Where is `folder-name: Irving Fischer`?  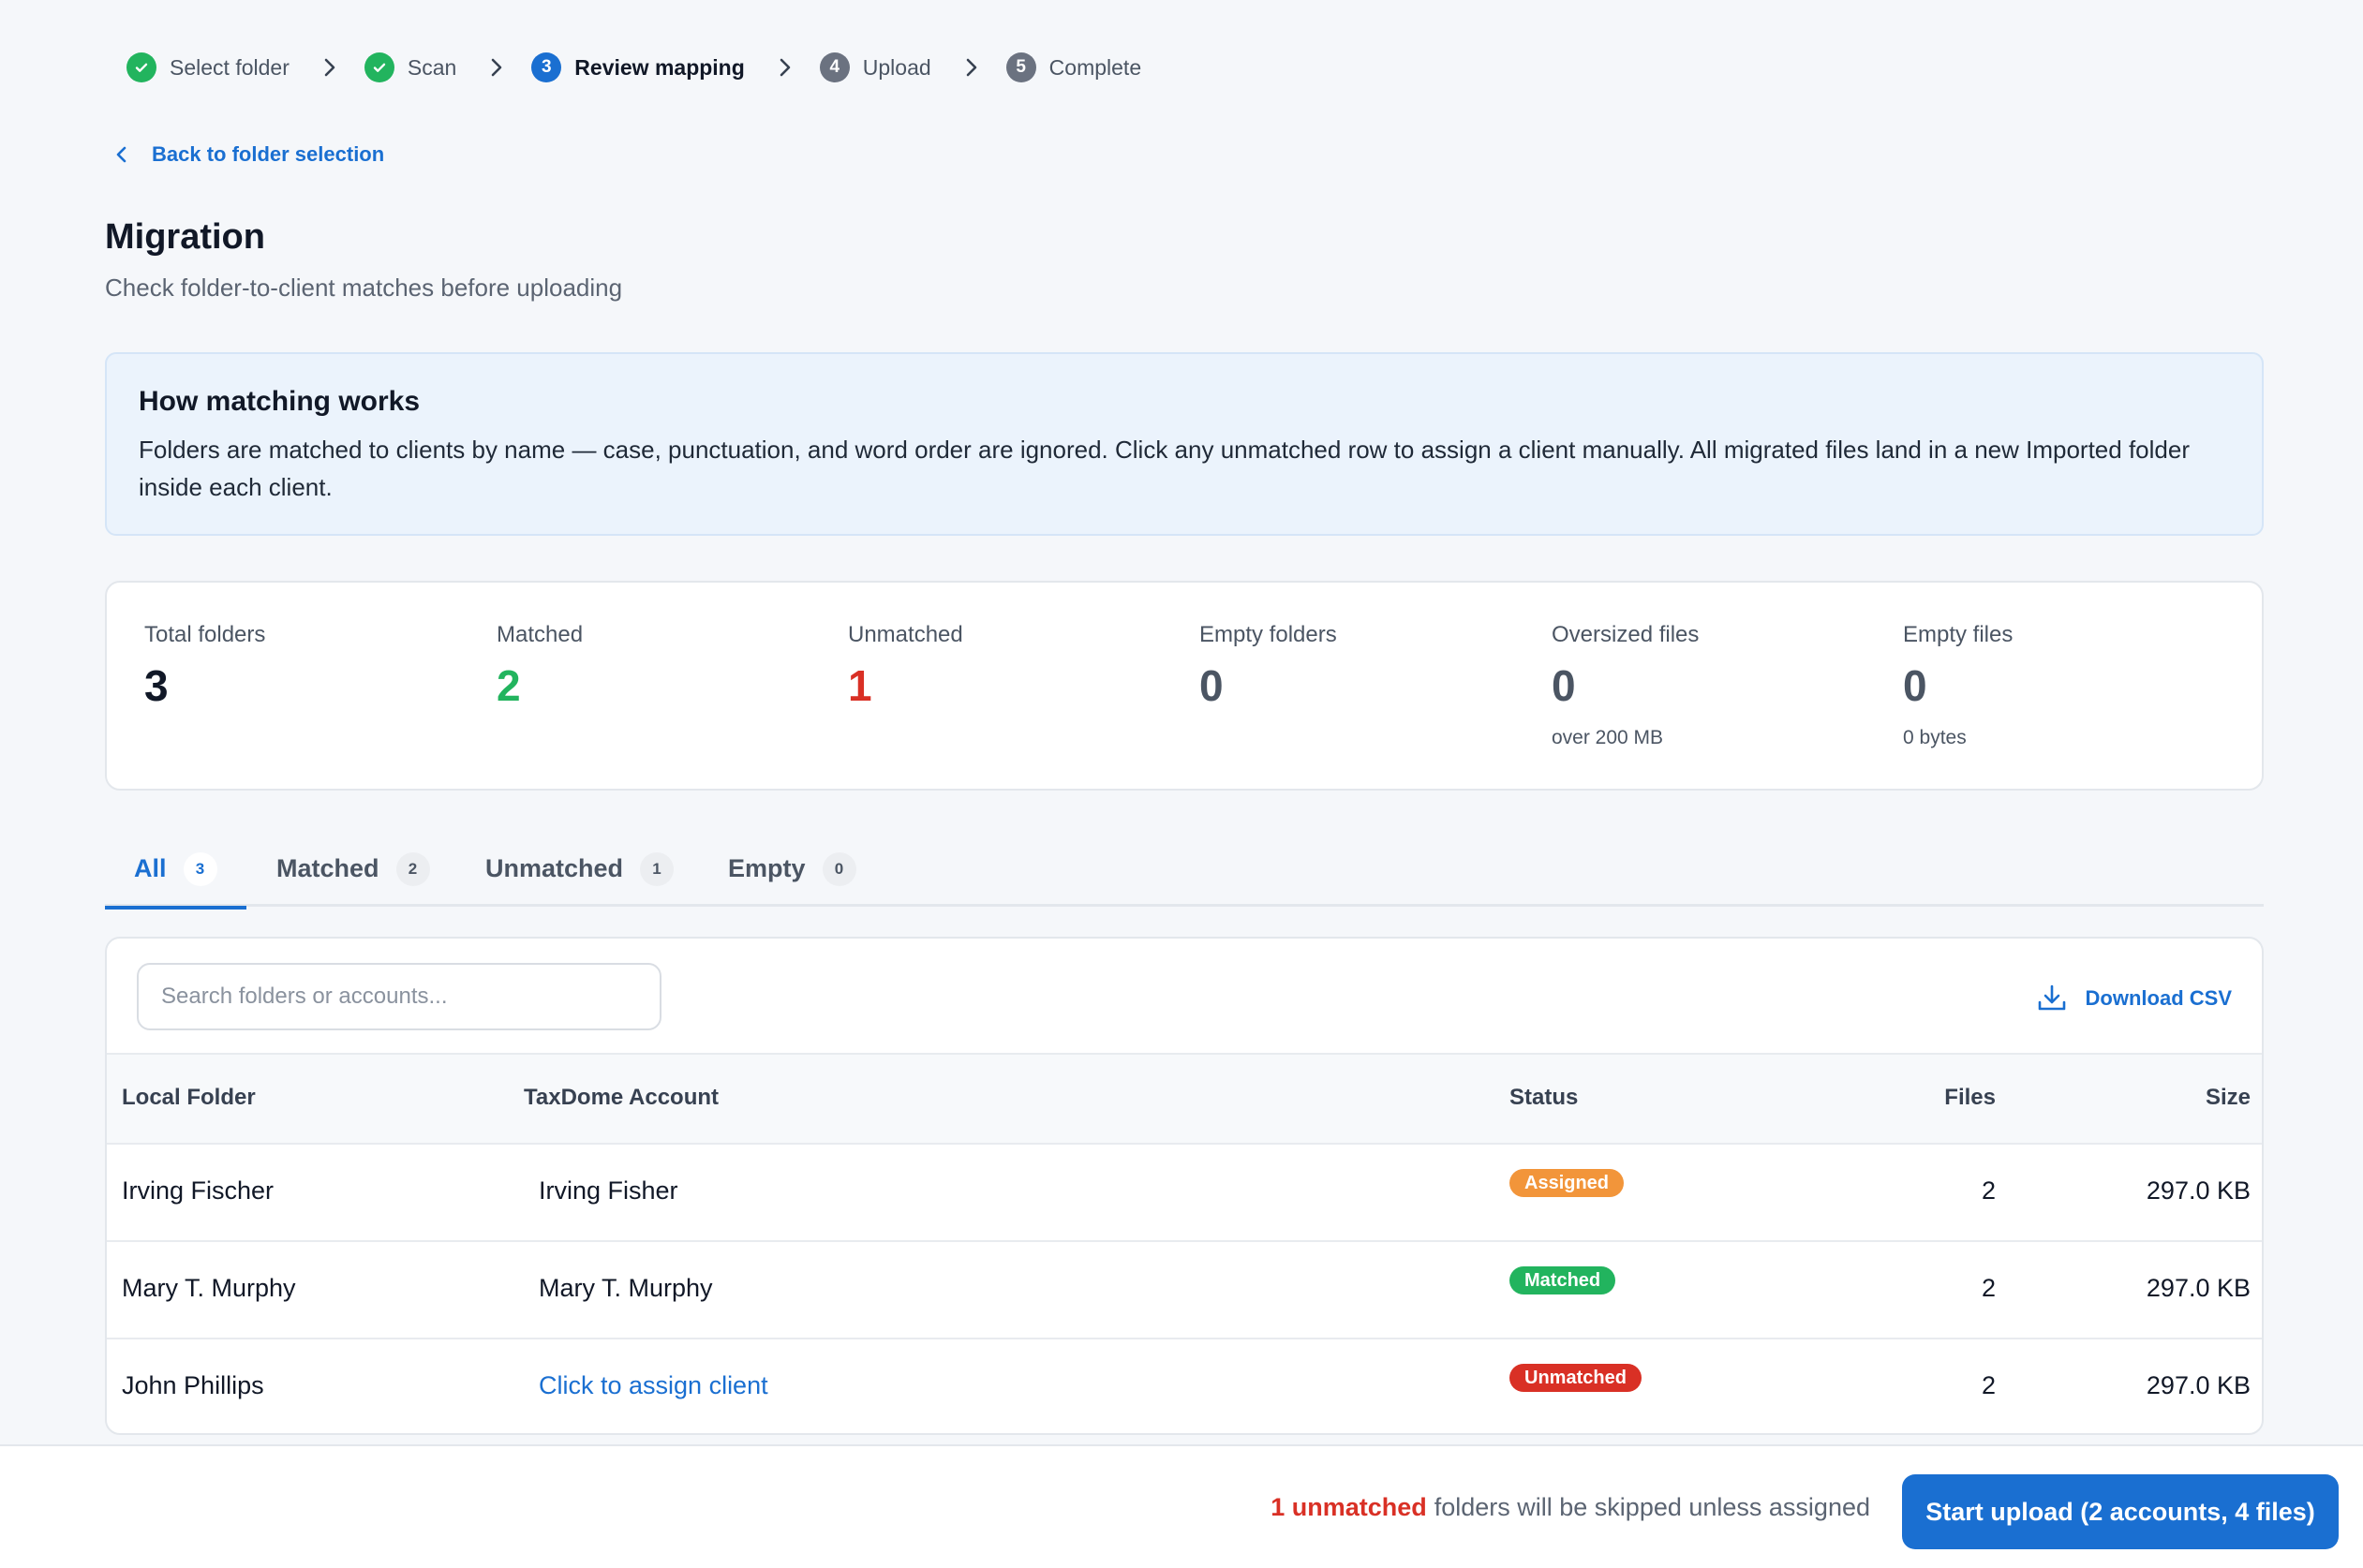
folder-name: Irving Fischer is located at coordinates (198, 1190).